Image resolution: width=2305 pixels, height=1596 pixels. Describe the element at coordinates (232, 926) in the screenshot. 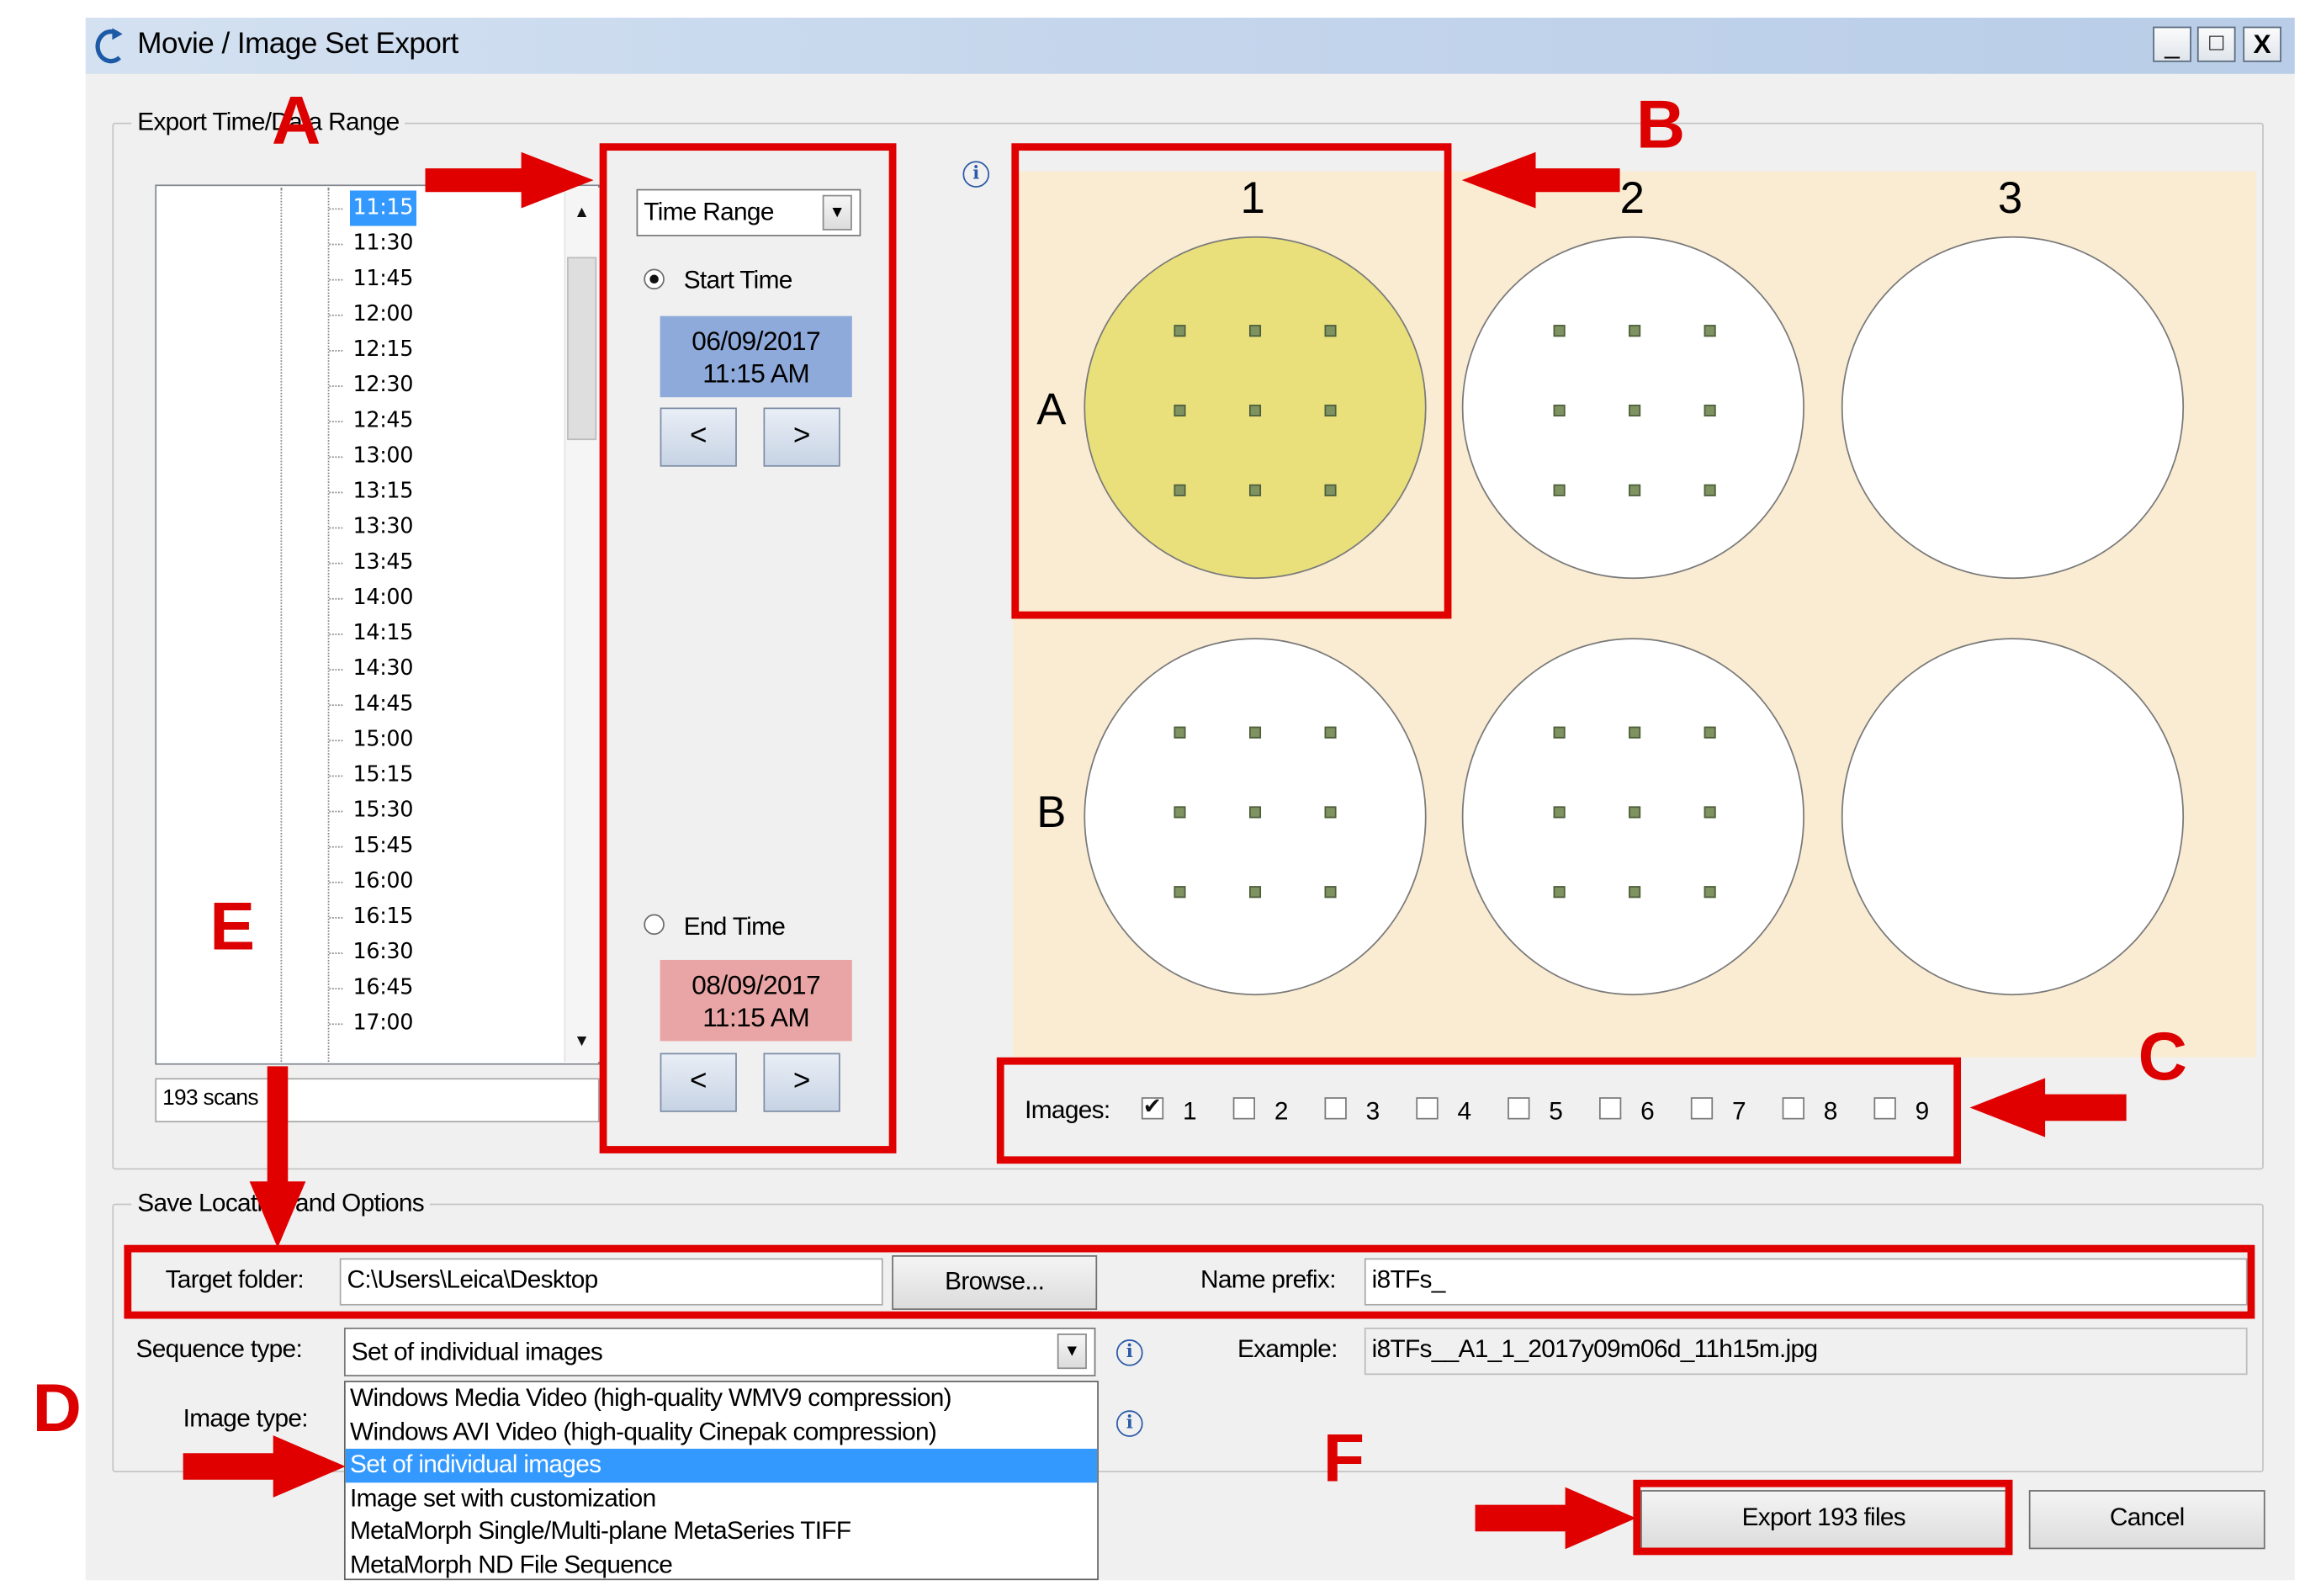

I see `annotation-letter-E: E` at that location.